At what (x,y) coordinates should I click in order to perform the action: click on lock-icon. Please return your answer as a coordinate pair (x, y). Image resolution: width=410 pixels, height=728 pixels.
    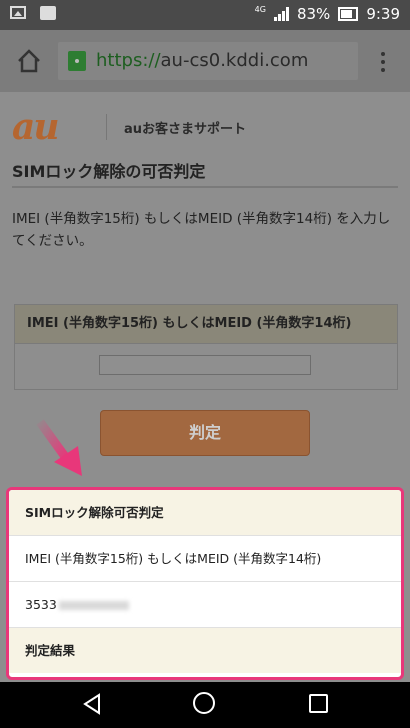
    Looking at the image, I should click on (77, 61).